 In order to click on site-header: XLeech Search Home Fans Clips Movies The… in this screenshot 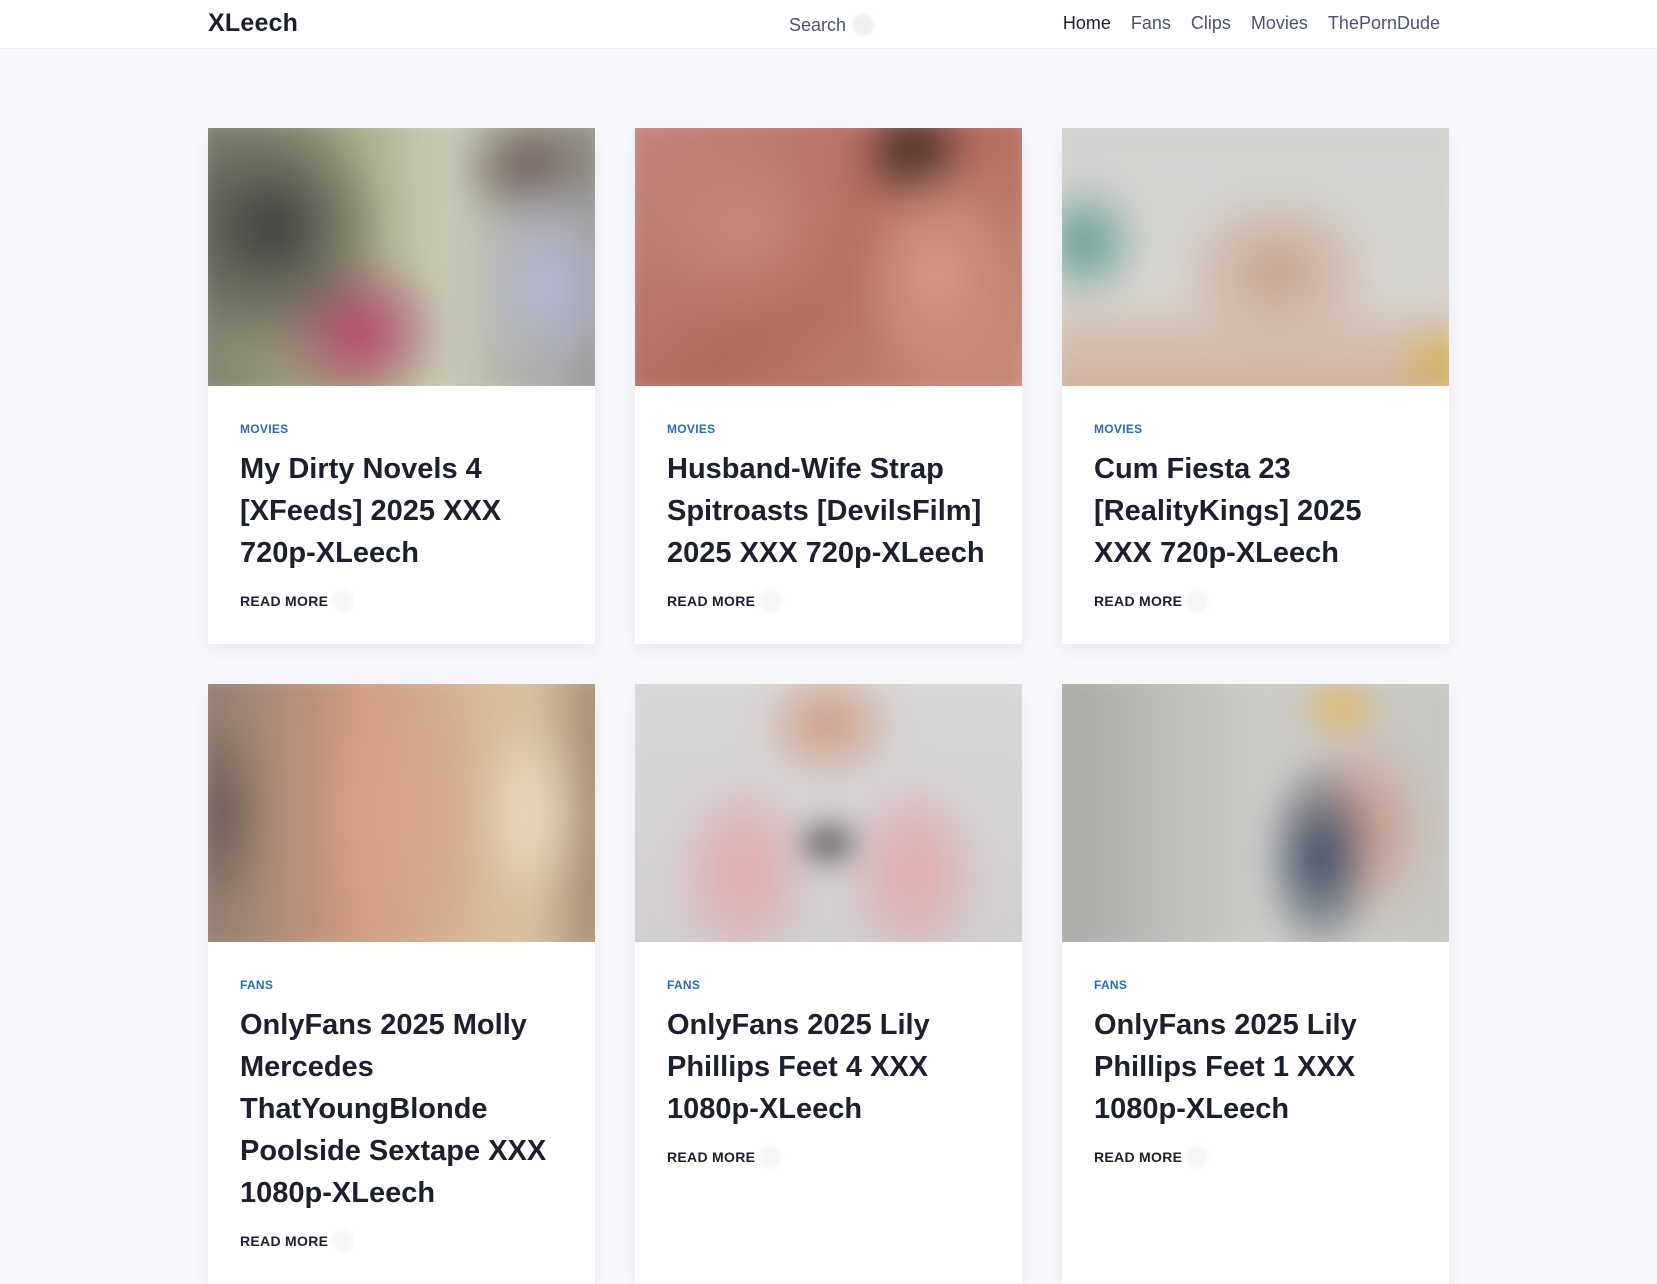, I will do `click(828, 24)`.